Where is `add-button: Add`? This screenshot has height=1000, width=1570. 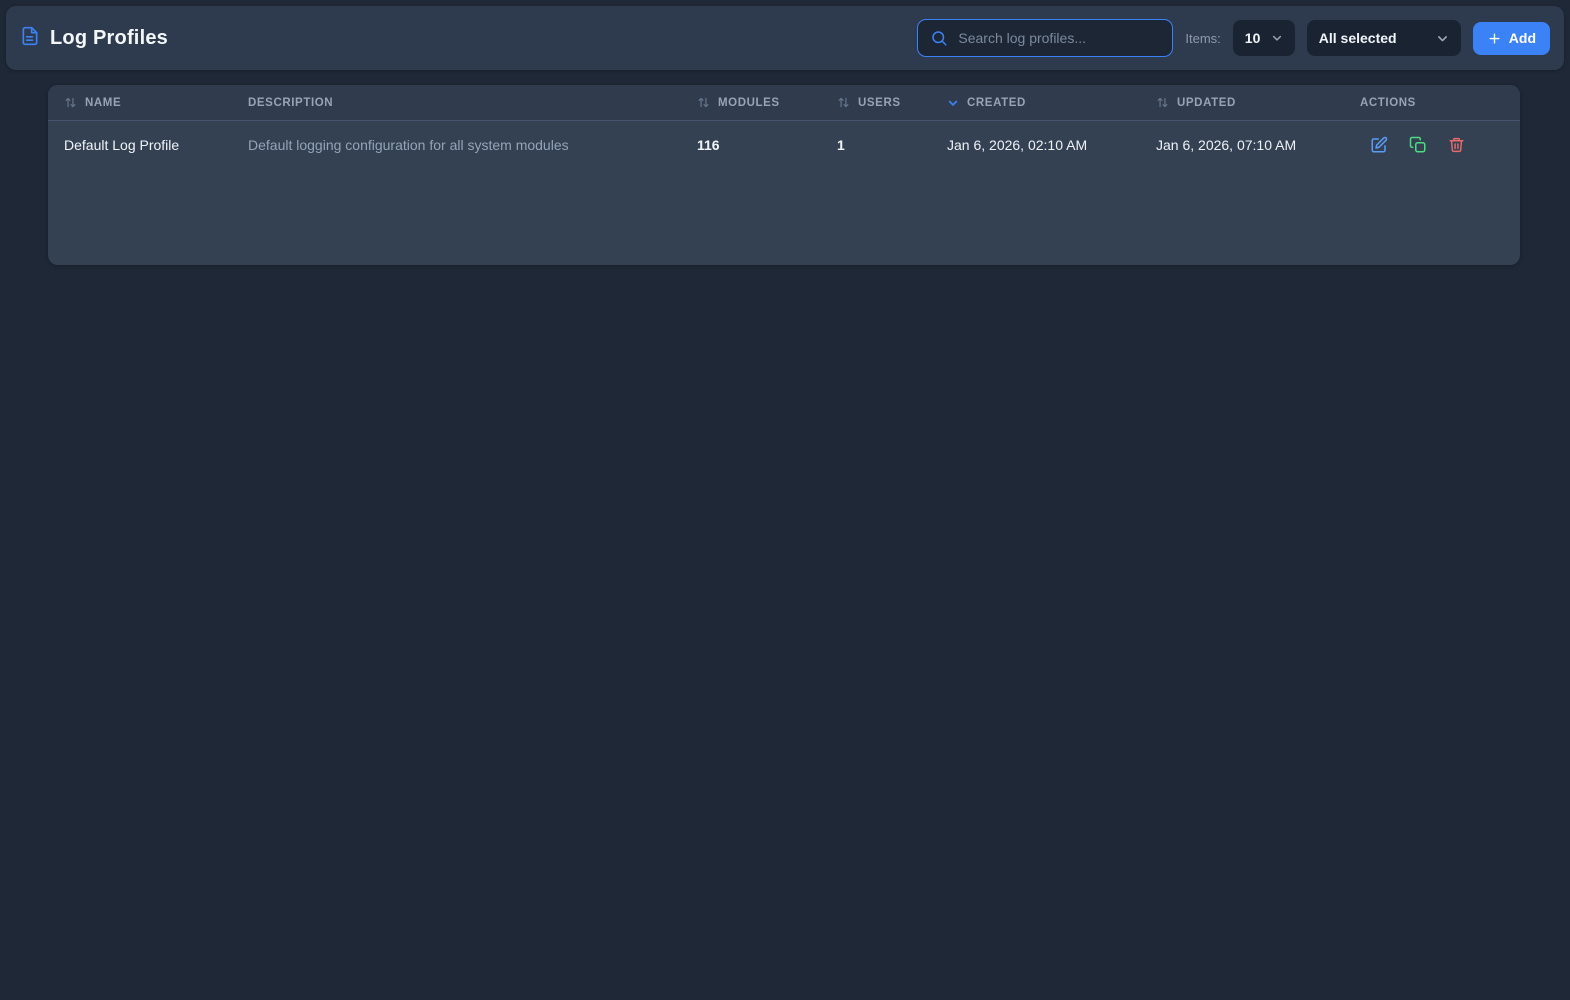
add-button: Add is located at coordinates (1511, 38).